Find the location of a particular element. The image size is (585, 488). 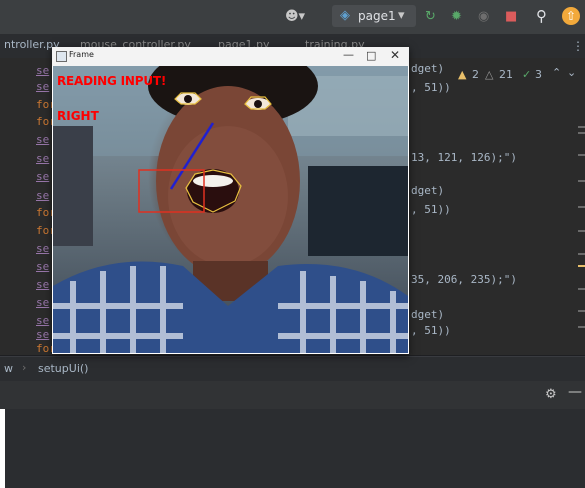

warning-icon: ▲ is located at coordinates (462, 74).